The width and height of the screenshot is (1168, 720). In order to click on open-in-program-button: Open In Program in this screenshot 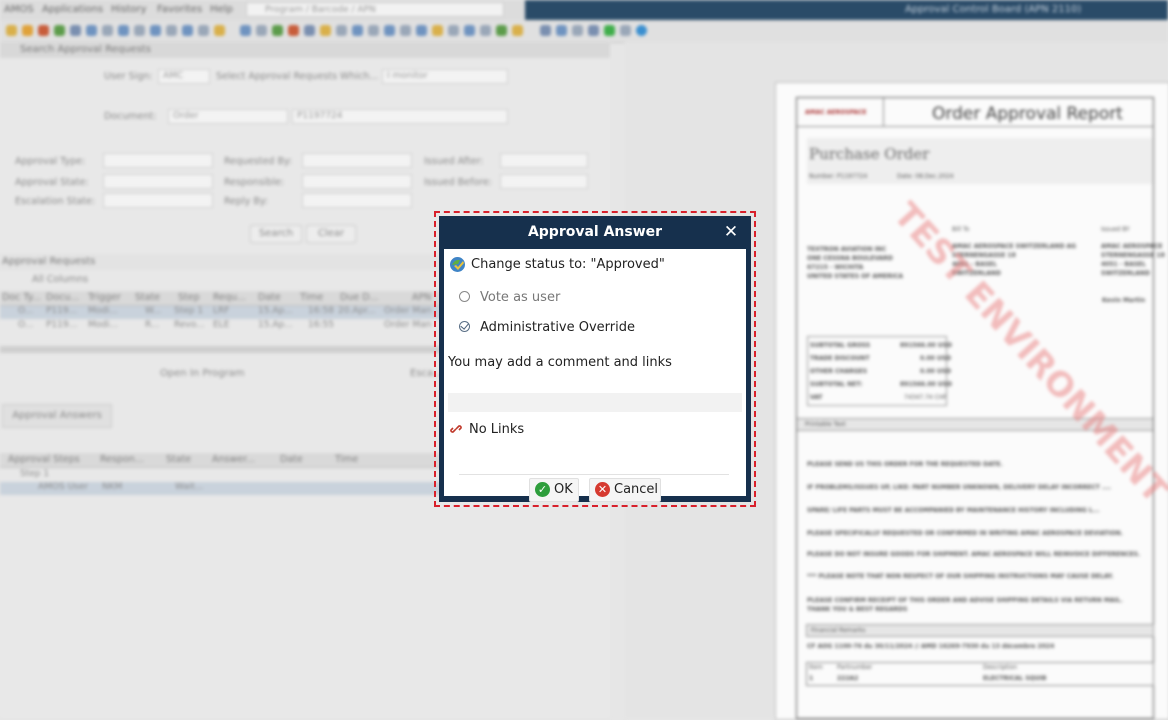, I will do `click(202, 373)`.